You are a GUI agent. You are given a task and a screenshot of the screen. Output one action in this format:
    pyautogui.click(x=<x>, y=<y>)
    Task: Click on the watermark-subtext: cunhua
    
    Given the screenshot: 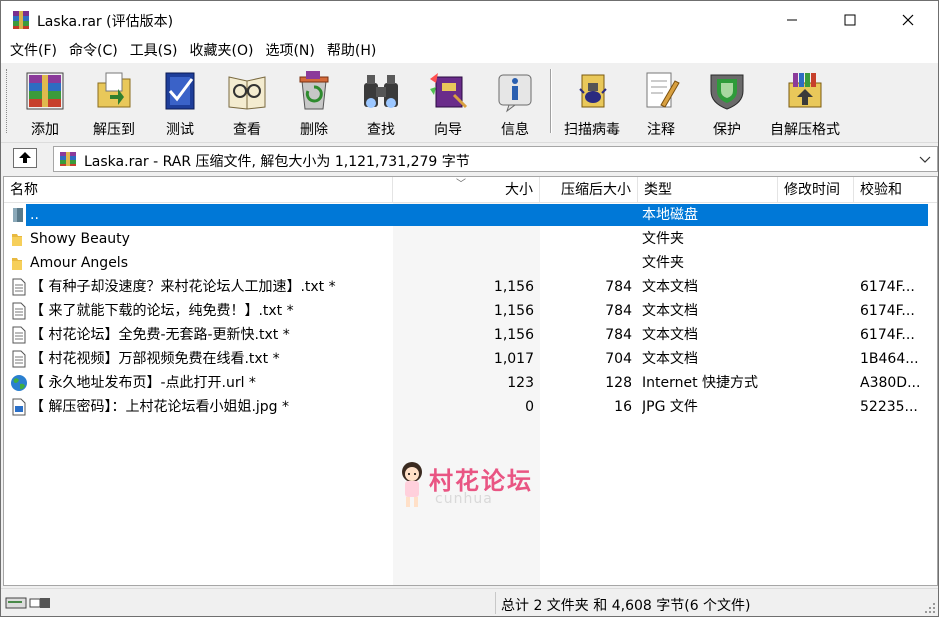 What is the action you would take?
    pyautogui.click(x=464, y=499)
    